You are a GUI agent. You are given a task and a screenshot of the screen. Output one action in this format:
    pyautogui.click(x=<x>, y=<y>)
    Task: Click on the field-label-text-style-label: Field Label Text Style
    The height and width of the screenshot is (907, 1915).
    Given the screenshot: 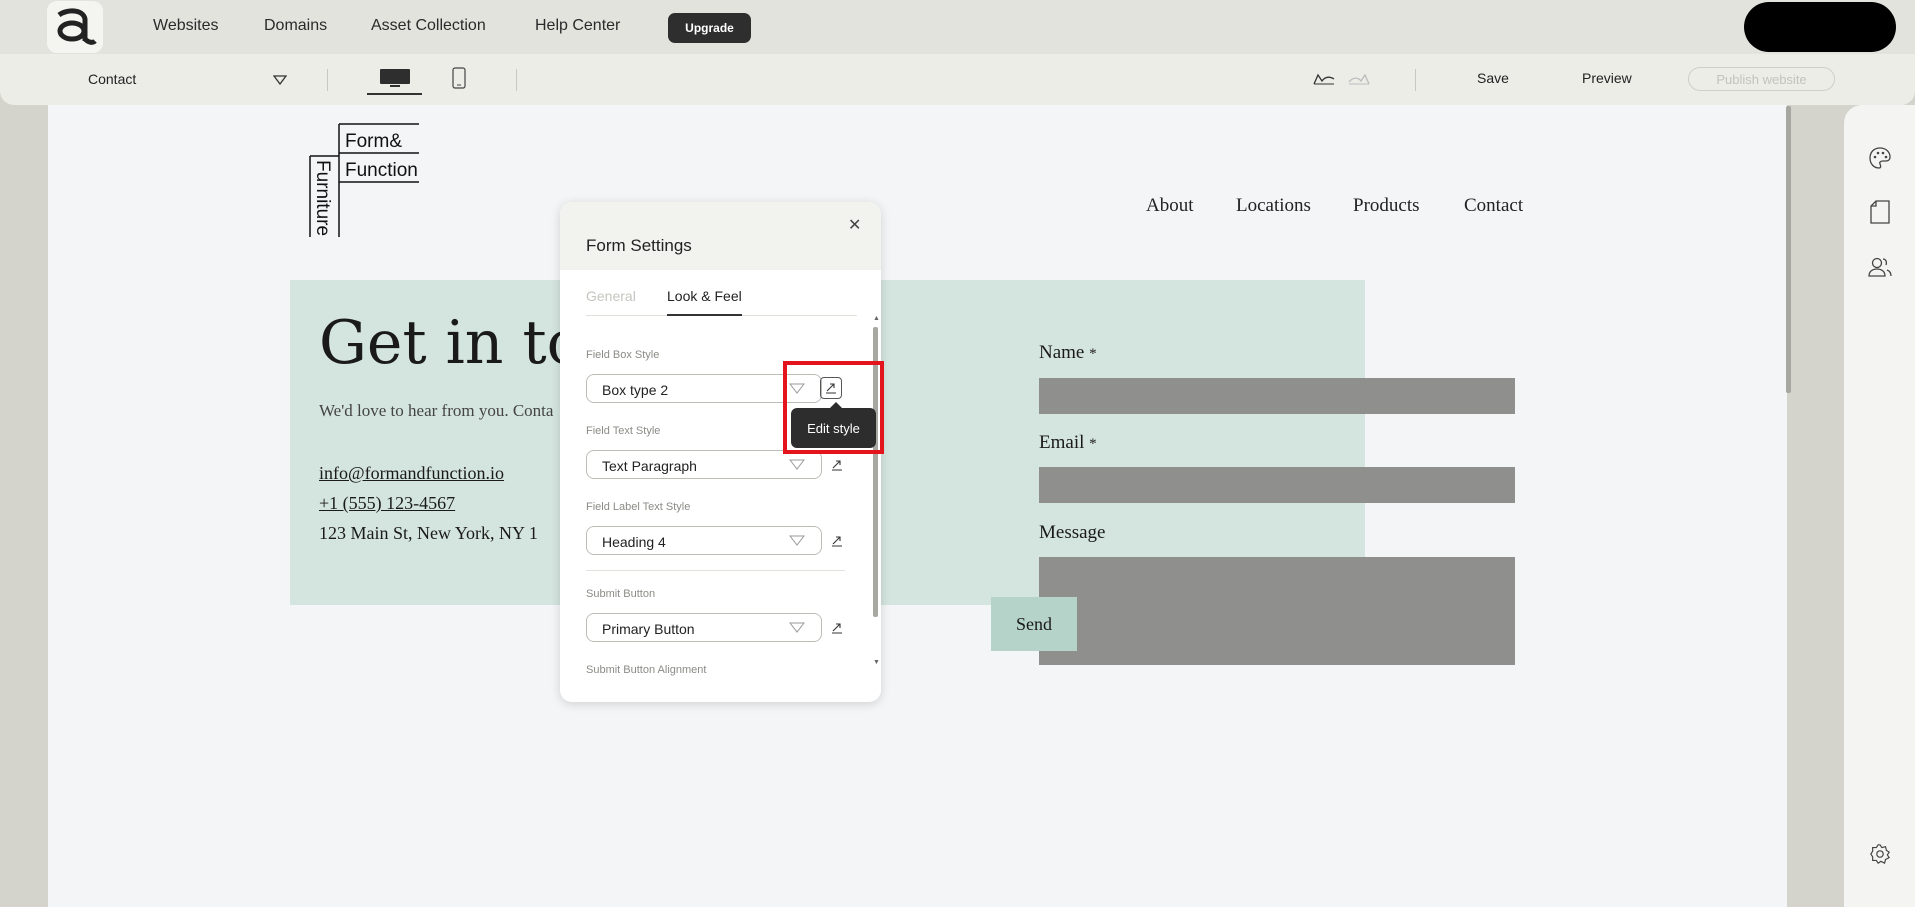 What is the action you would take?
    pyautogui.click(x=638, y=507)
    